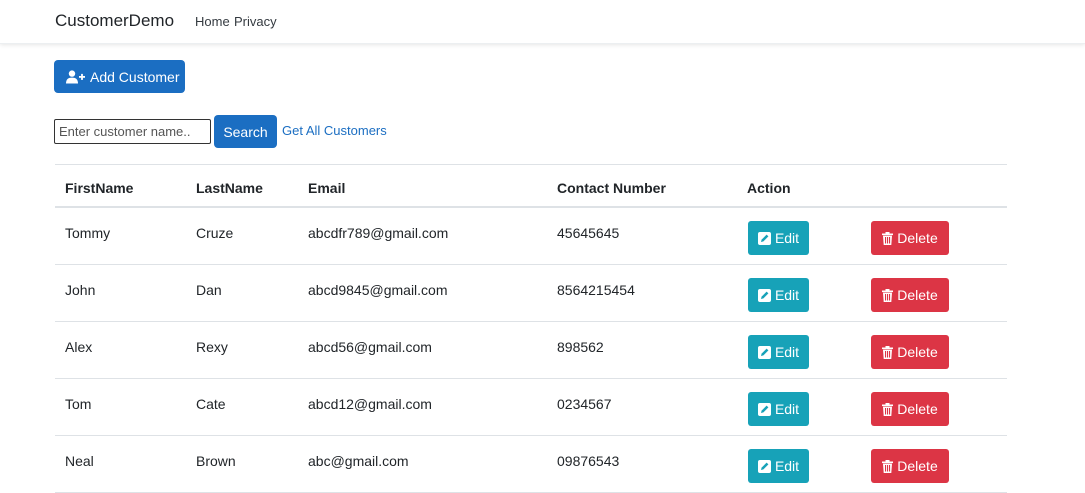 Image resolution: width=1085 pixels, height=493 pixels. What do you see at coordinates (75, 76) in the screenshot?
I see `user-plus-icon` at bounding box center [75, 76].